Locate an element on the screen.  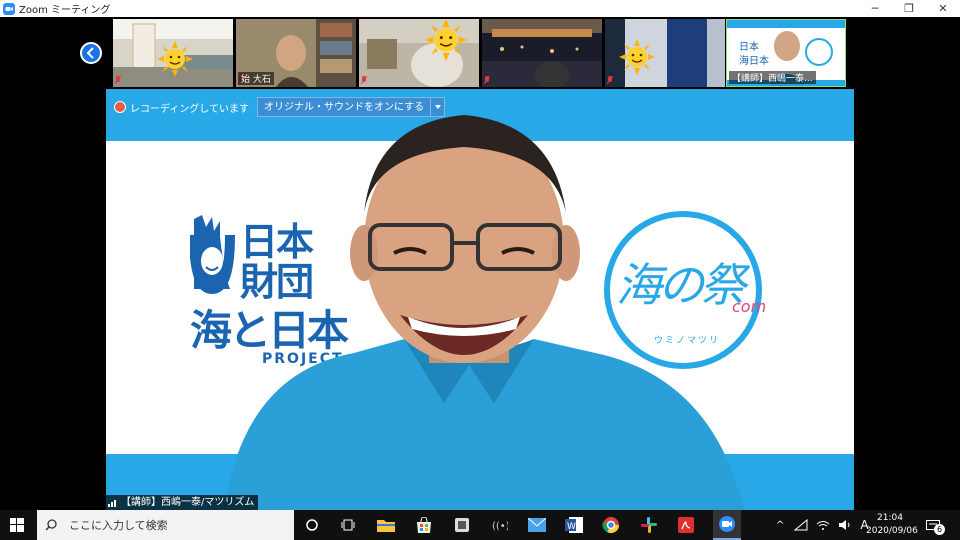
recording-bar: レコーディングしています オリジナル・サウンドをオンにする is located at coordinates (280, 107).